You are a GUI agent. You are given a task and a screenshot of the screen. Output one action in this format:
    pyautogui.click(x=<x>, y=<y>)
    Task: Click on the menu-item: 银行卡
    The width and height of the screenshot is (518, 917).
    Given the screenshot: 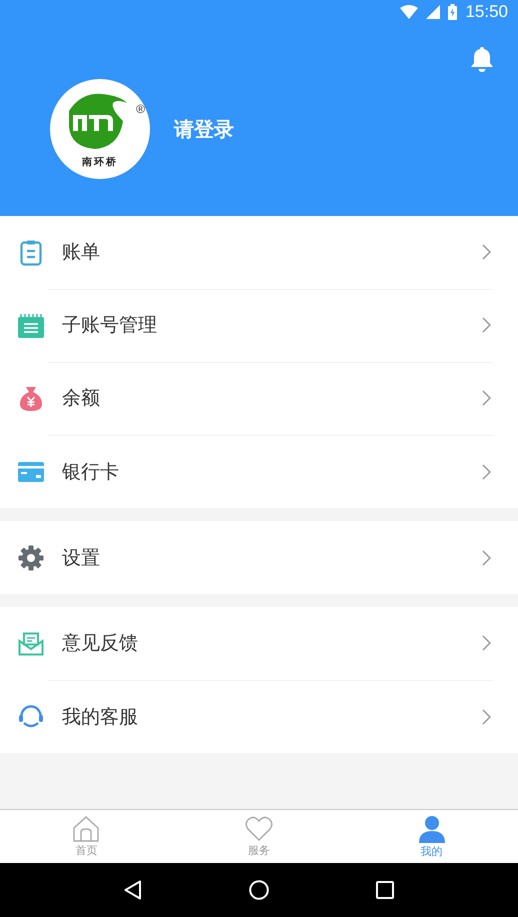 What is the action you would take?
    pyautogui.click(x=259, y=471)
    